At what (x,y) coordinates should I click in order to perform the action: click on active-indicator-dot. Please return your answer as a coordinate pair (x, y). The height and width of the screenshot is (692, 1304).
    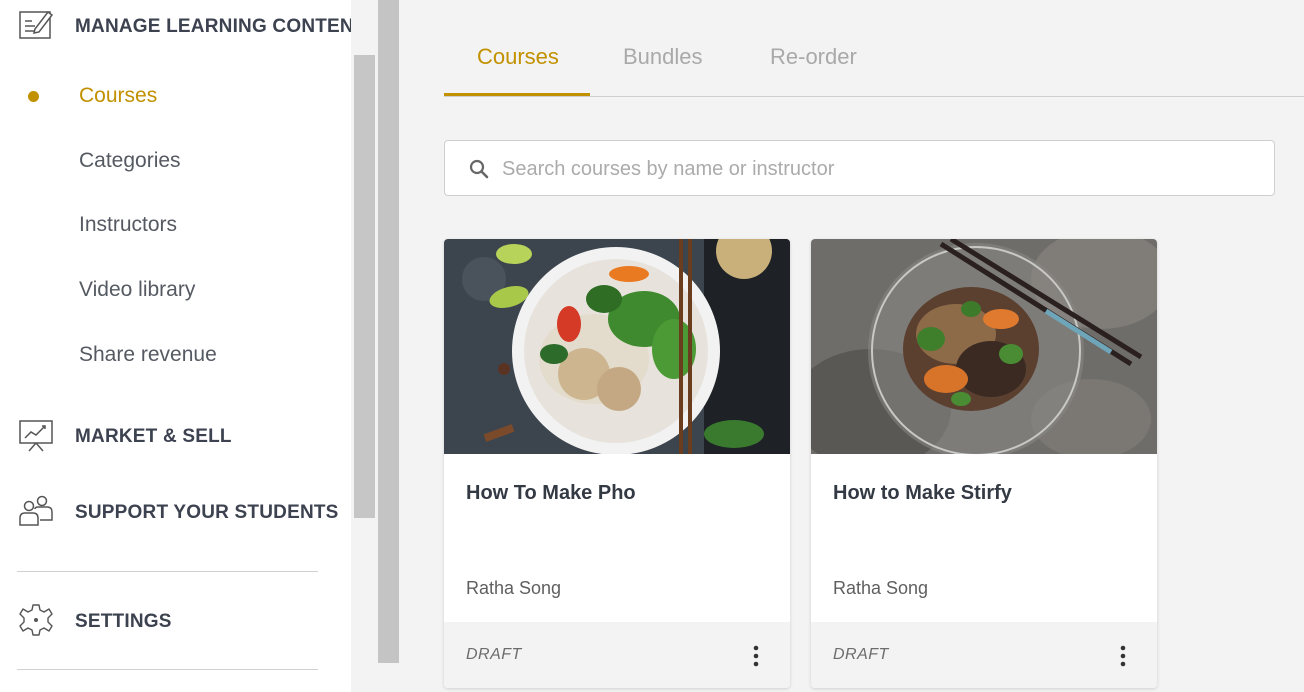
    Looking at the image, I should click on (33, 96).